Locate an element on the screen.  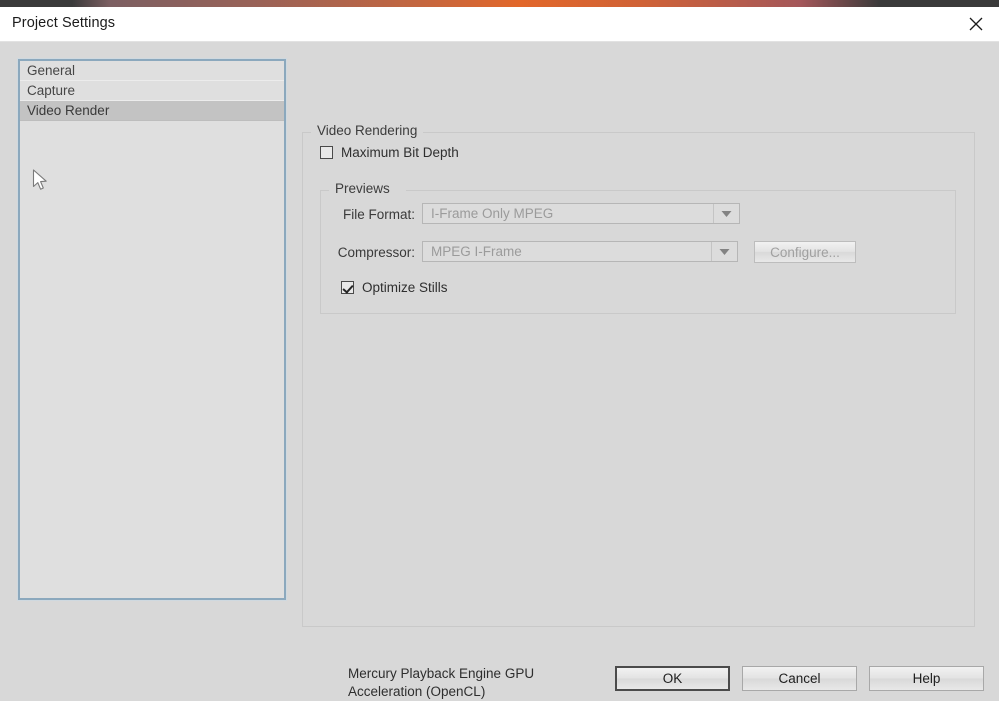
optimize-stills-label: Optimize Stills is located at coordinates (405, 287).